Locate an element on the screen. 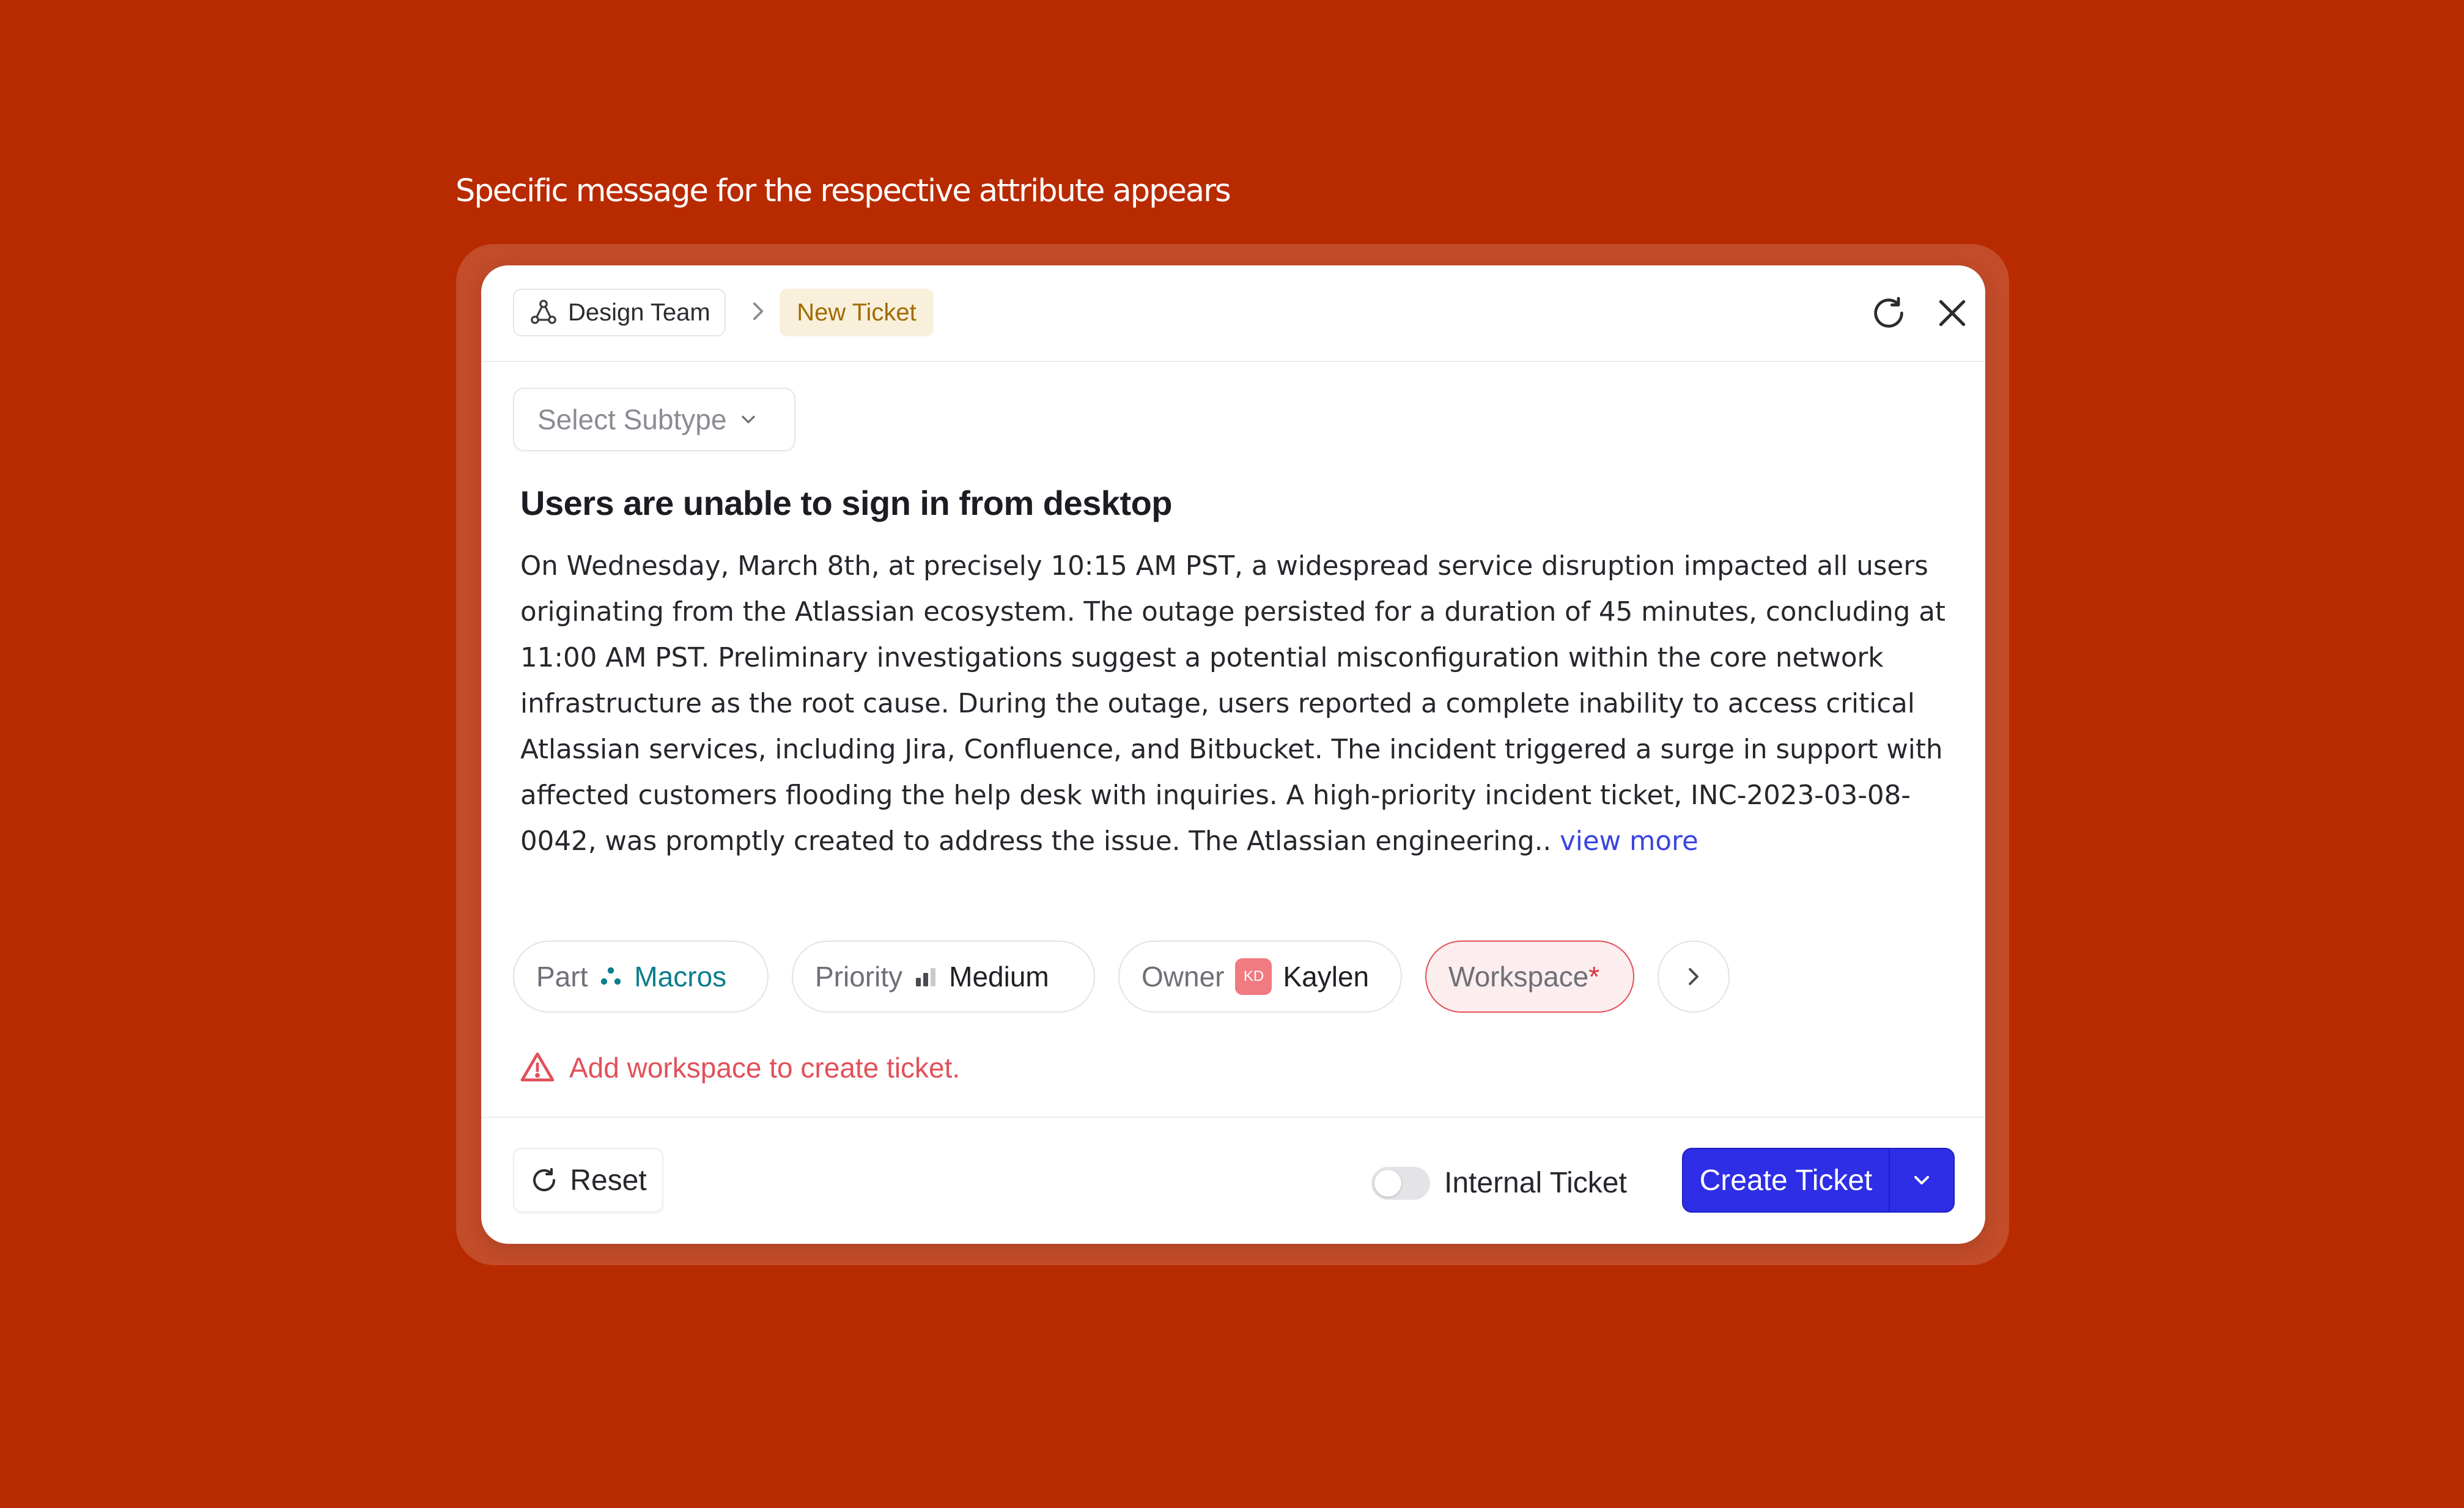 The height and width of the screenshot is (1508, 2464). team-breadcrumb-label: Design Team is located at coordinates (639, 312).